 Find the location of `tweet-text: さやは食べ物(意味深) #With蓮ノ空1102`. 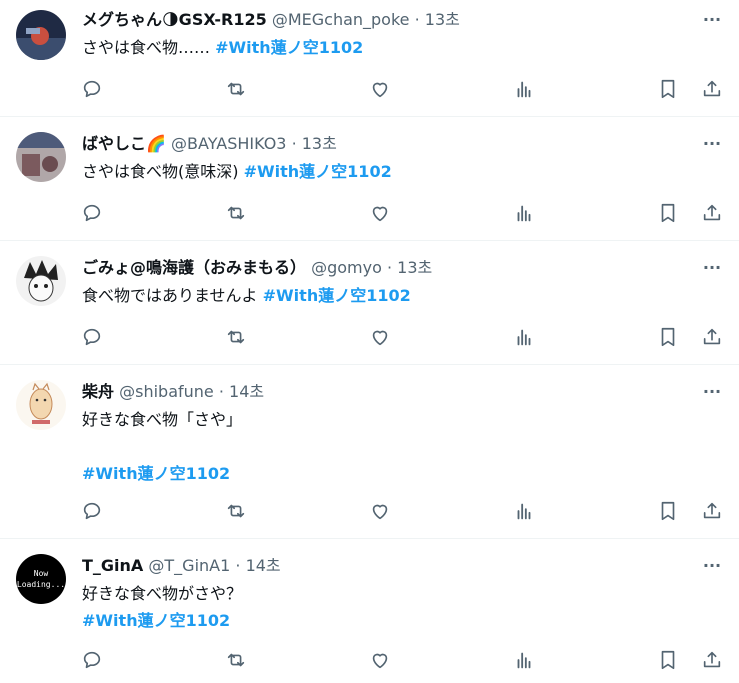

tweet-text: さやは食べ物(意味深) #With蓮ノ空1102 is located at coordinates (237, 172).